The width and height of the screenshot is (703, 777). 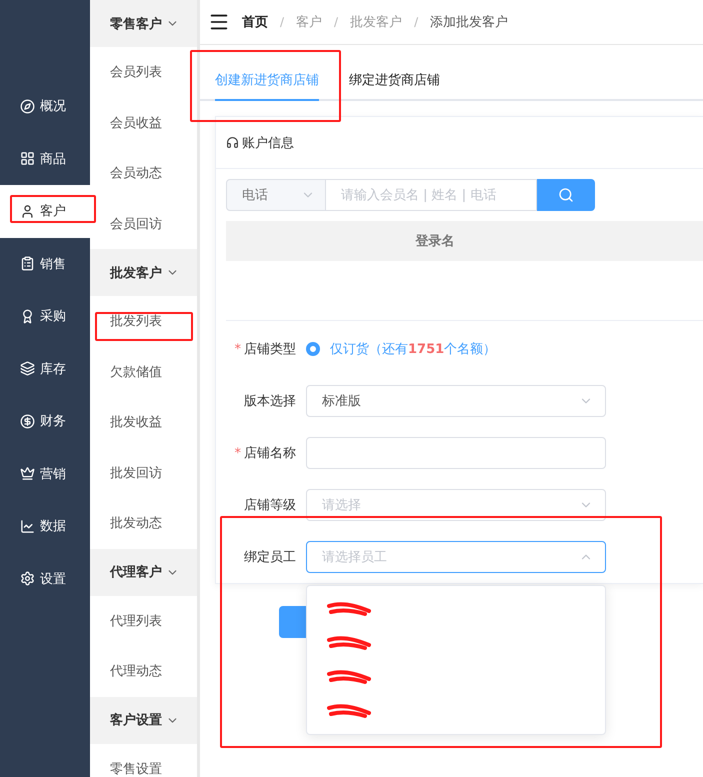 I want to click on form-label: 店铺名称, so click(x=270, y=453).